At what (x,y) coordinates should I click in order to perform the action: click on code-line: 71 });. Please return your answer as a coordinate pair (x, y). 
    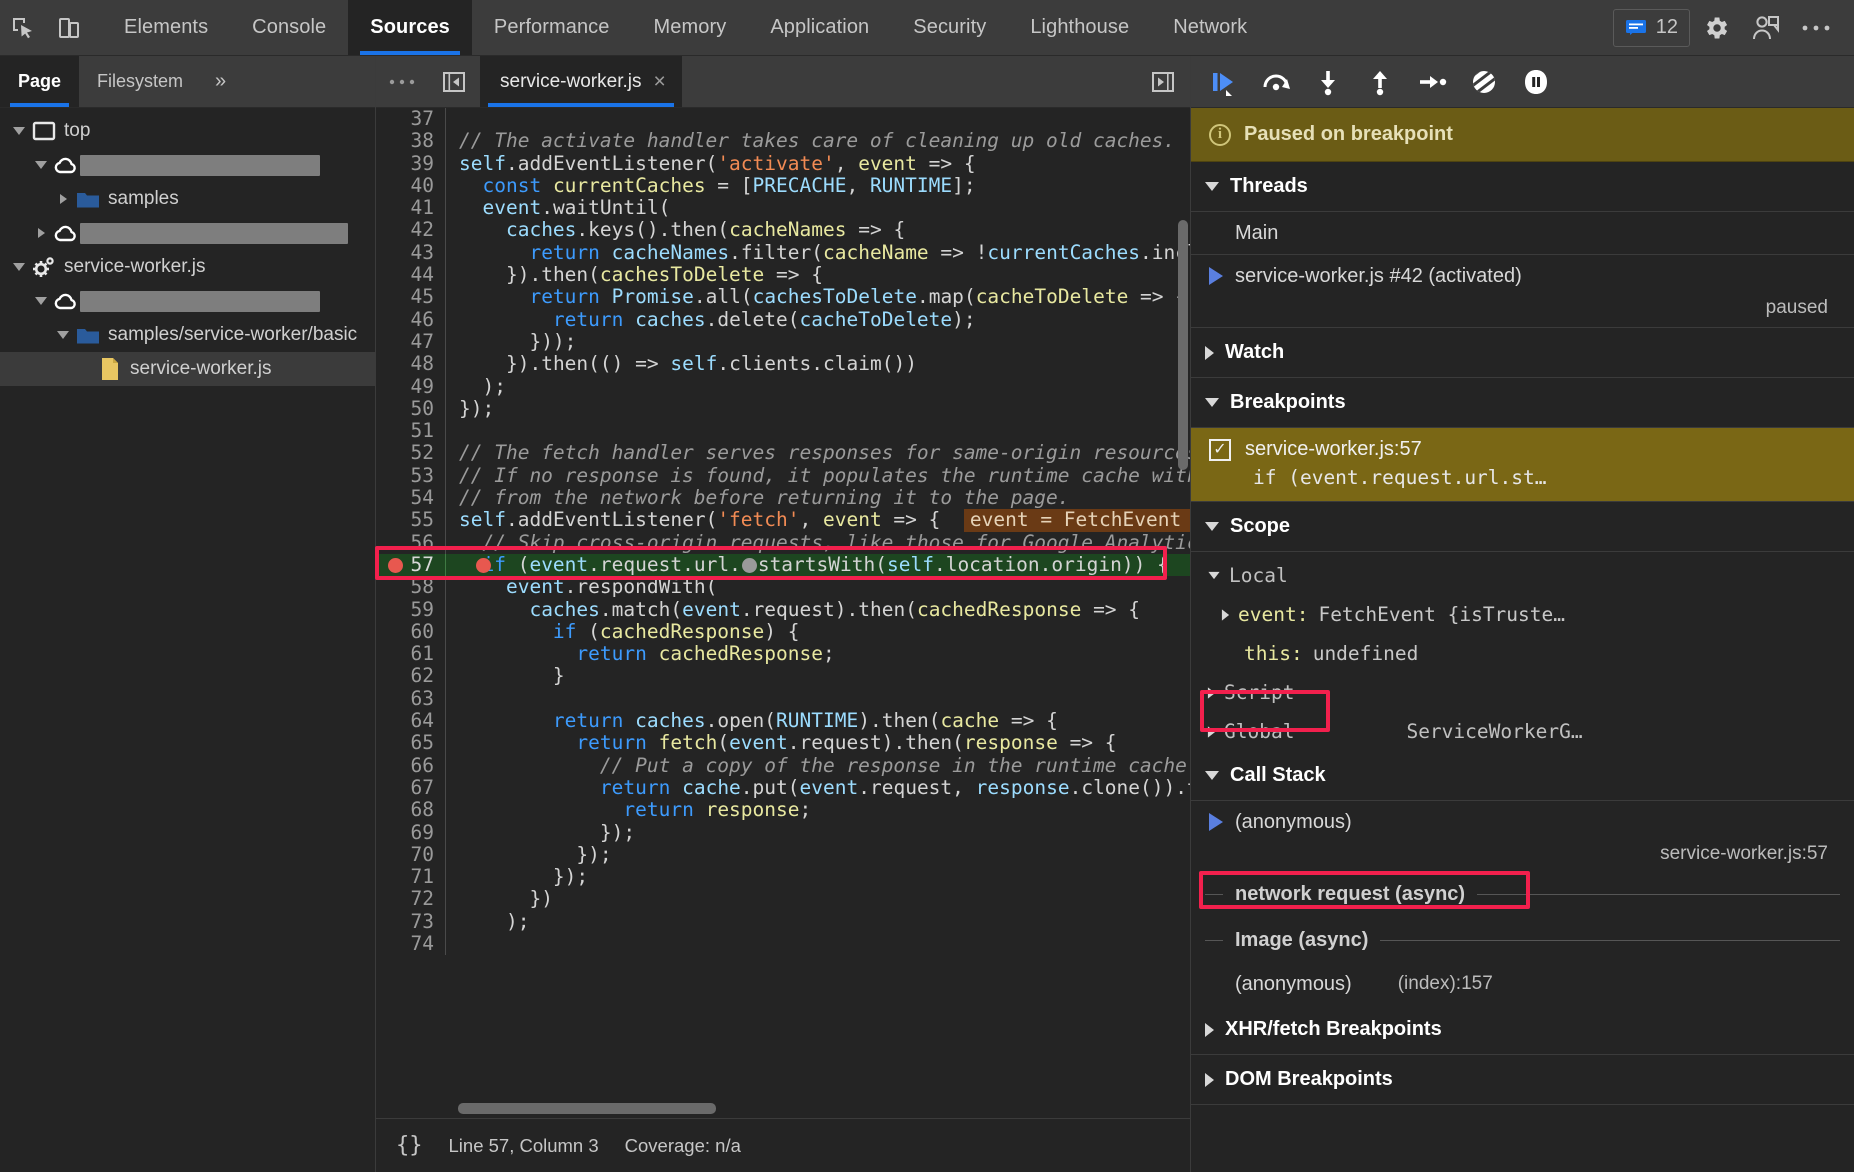
    Looking at the image, I should click on (783, 877).